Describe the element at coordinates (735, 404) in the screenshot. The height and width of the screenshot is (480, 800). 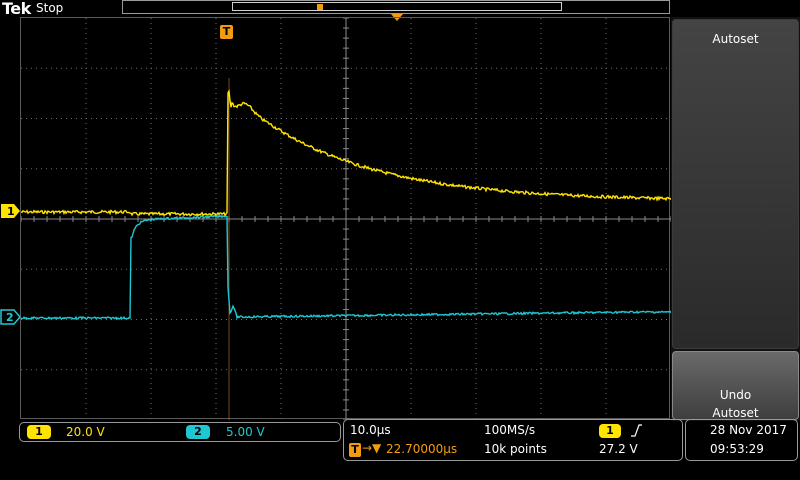
I see `undo-autoset-label: Undo Autoset` at that location.